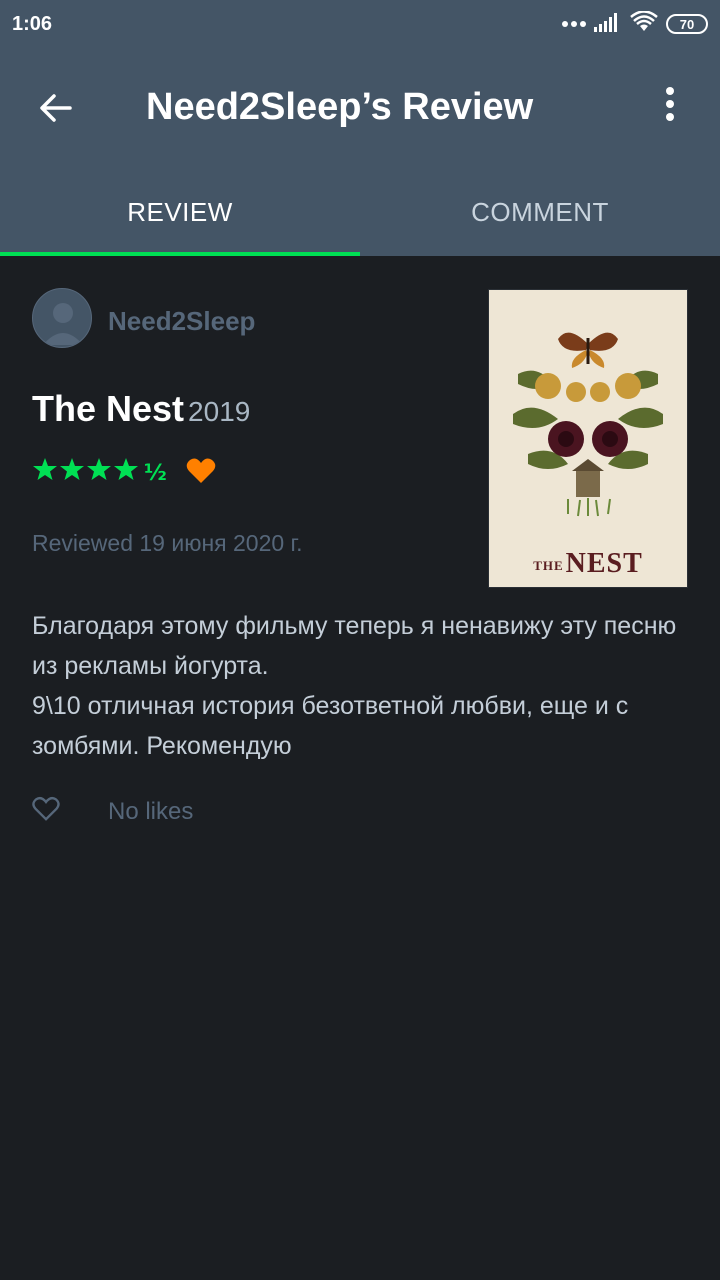  I want to click on star-rating: ½, so click(102, 471).